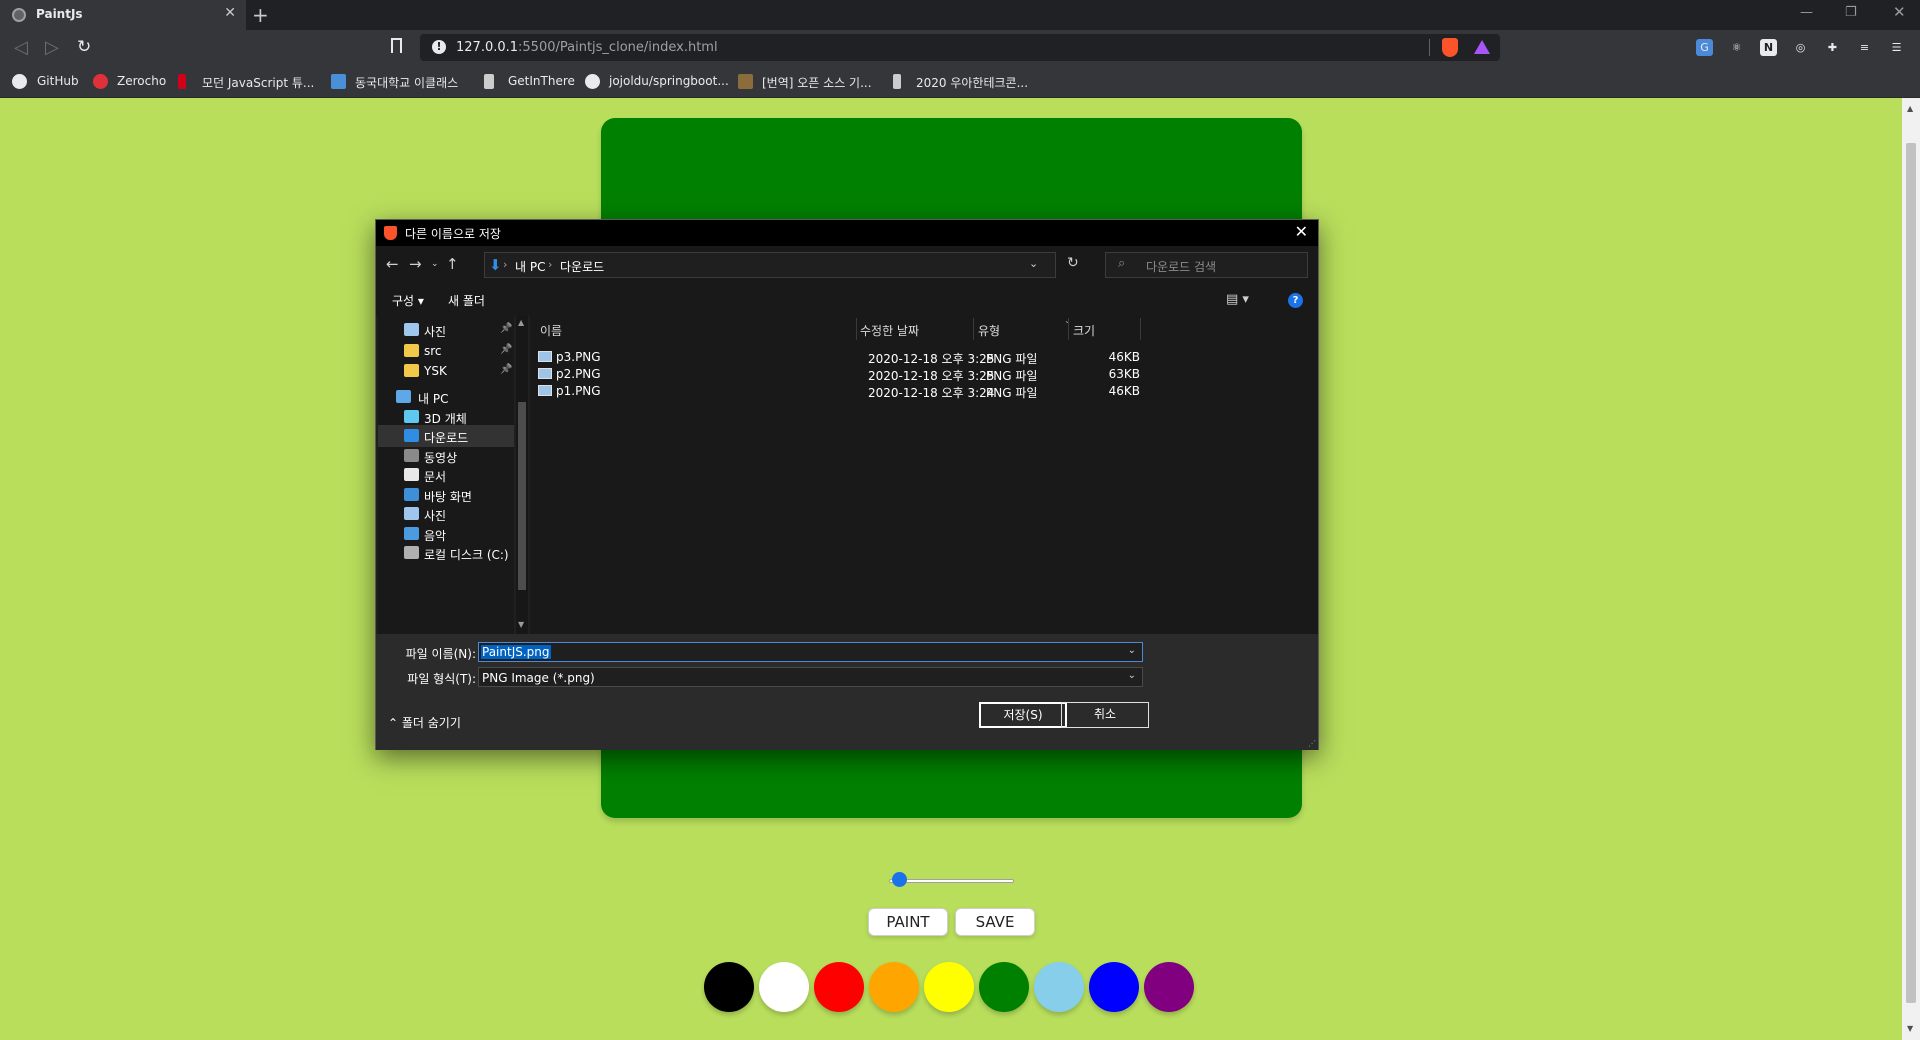 The width and height of the screenshot is (1920, 1040). What do you see at coordinates (848, 357) in the screenshot?
I see `file-row: p3.PNG 2020-12-18 오후 3:25 PNG 파일 46KB` at bounding box center [848, 357].